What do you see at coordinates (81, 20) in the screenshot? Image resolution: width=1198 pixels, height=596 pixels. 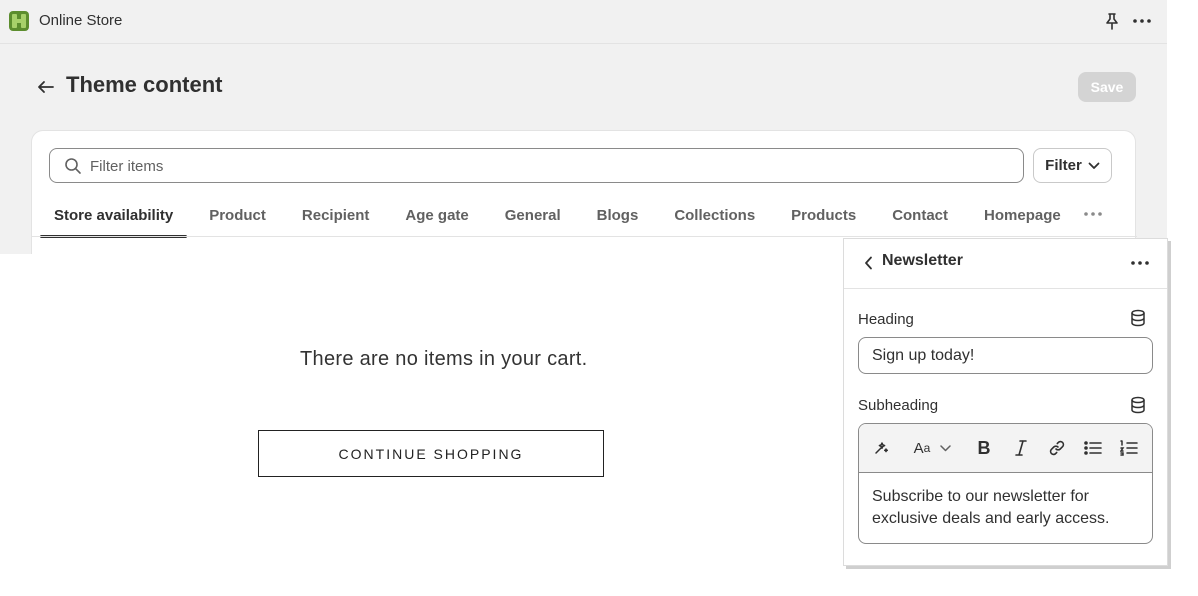 I see `app-title: Online Store` at bounding box center [81, 20].